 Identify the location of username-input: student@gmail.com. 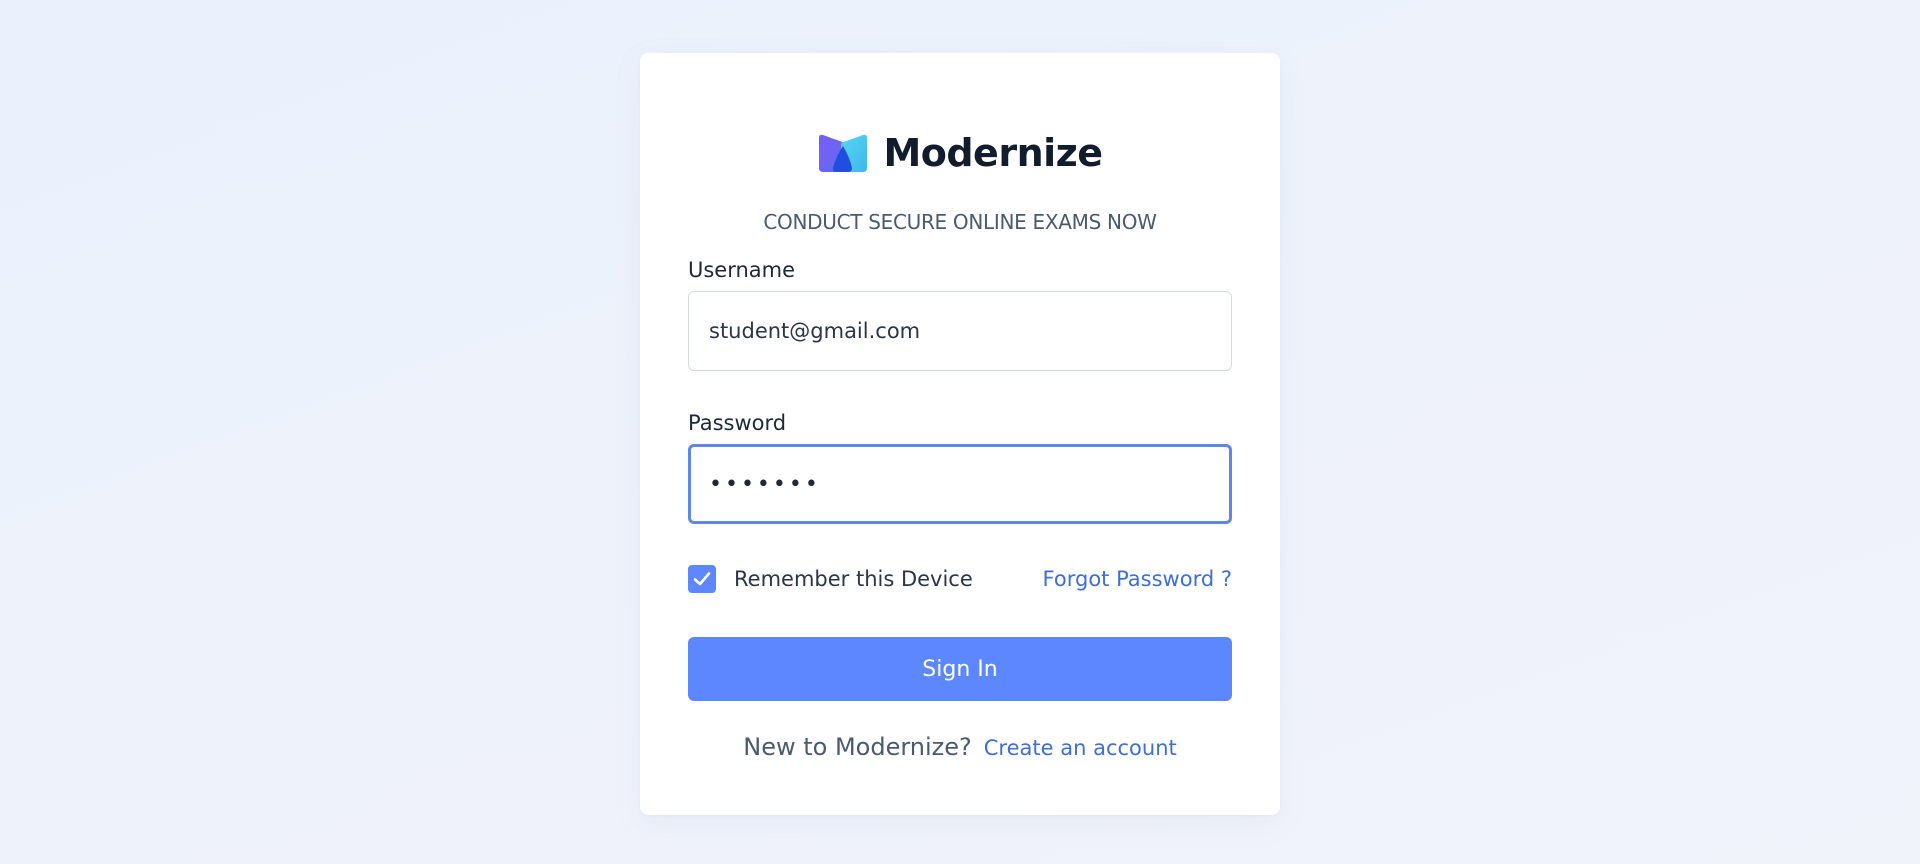
(960, 331).